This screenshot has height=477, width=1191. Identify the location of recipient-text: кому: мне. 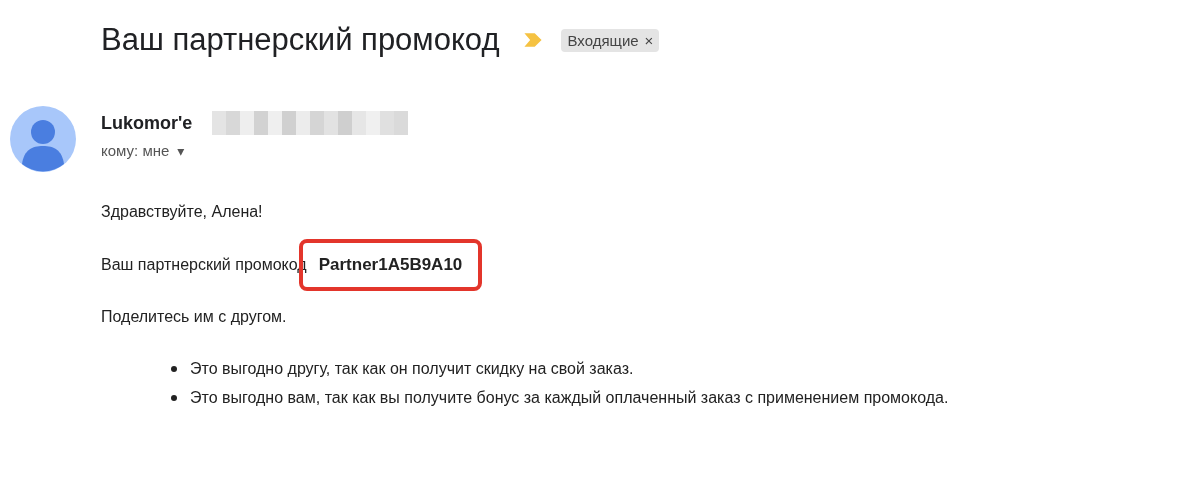
(135, 150).